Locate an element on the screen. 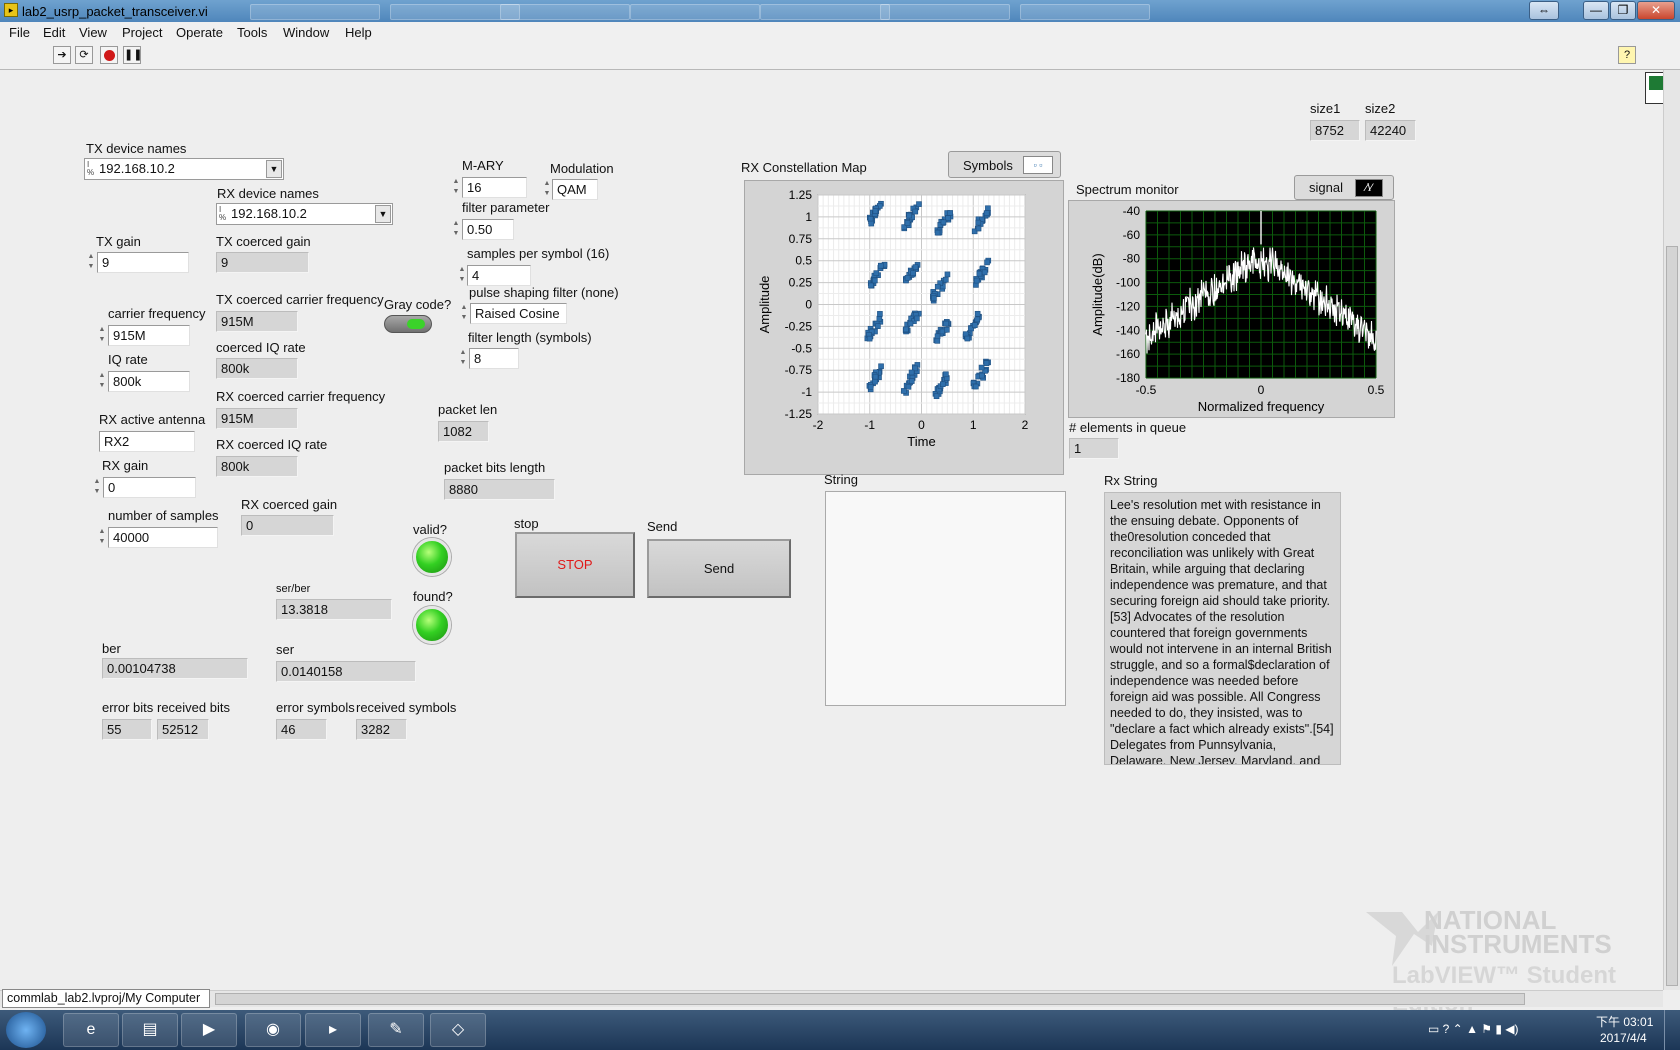 The image size is (1680, 1050). y-tick-label: -100 is located at coordinates (1128, 283).